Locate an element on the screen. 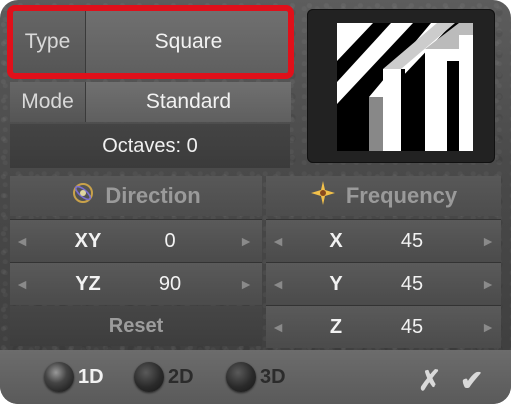 The image size is (511, 404). frequency-row-x: ◄ X 45 ► is located at coordinates (383, 240).